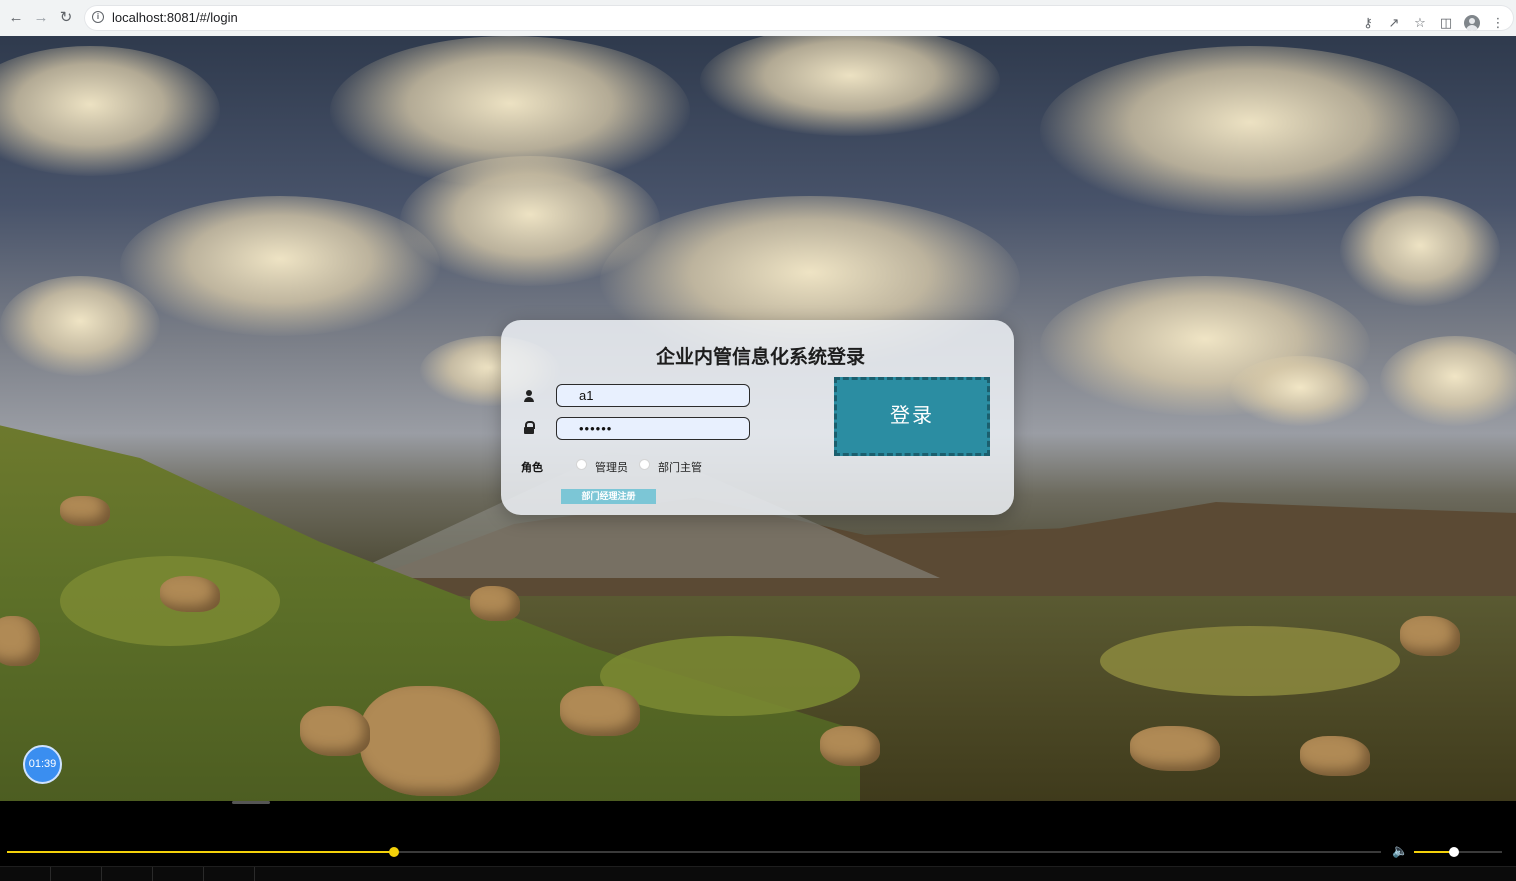 This screenshot has width=1516, height=881. Describe the element at coordinates (529, 428) in the screenshot. I see `lock-icon` at that location.